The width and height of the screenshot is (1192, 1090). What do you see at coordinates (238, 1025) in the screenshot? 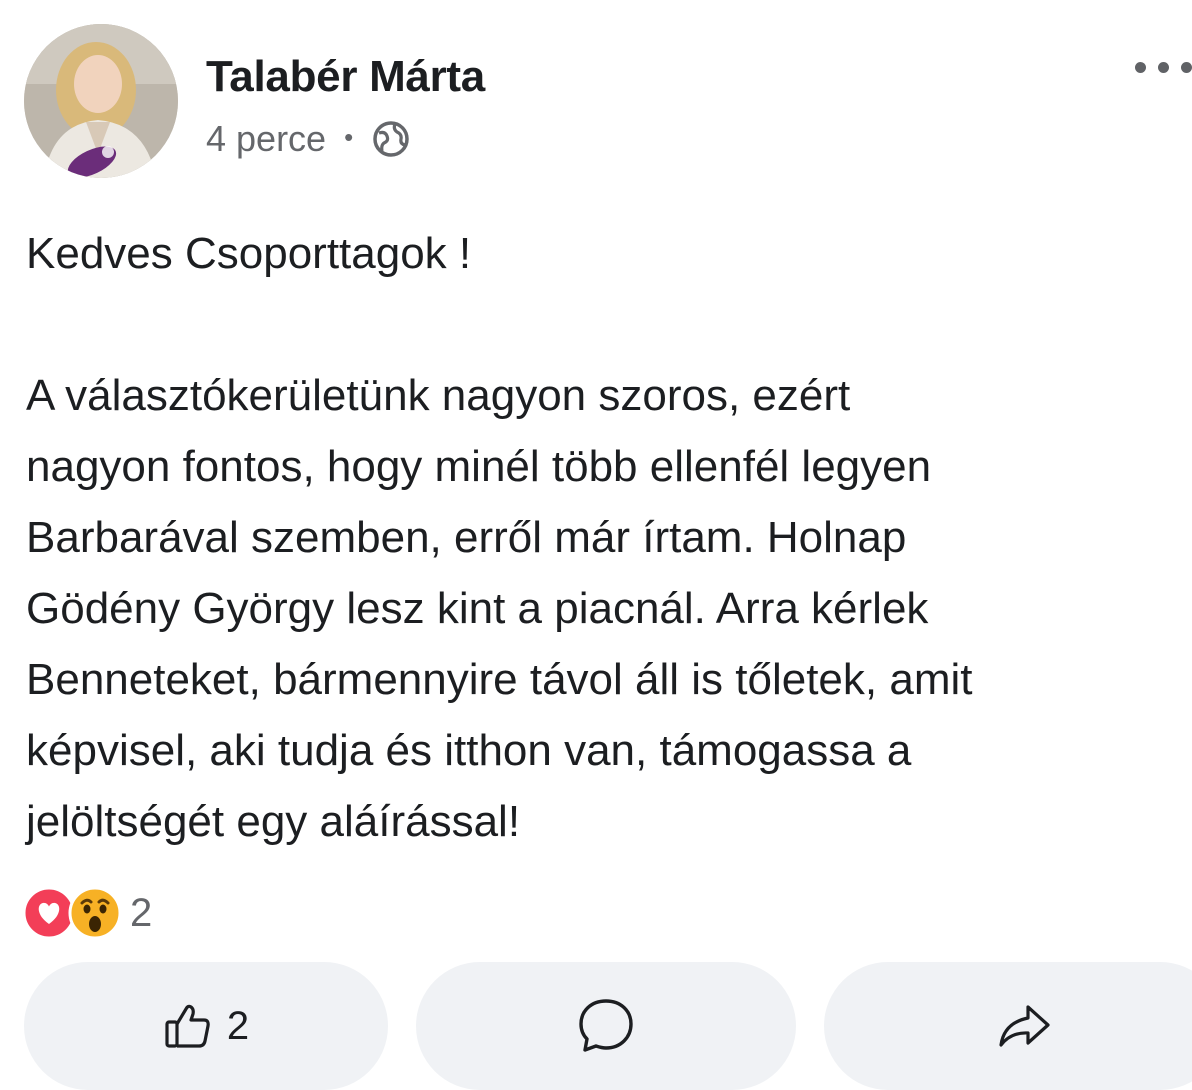
I see `like-count: 2` at bounding box center [238, 1025].